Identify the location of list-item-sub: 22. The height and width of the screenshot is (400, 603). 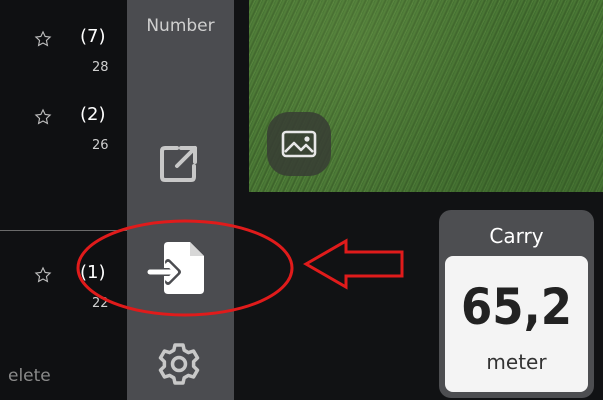
(100, 303).